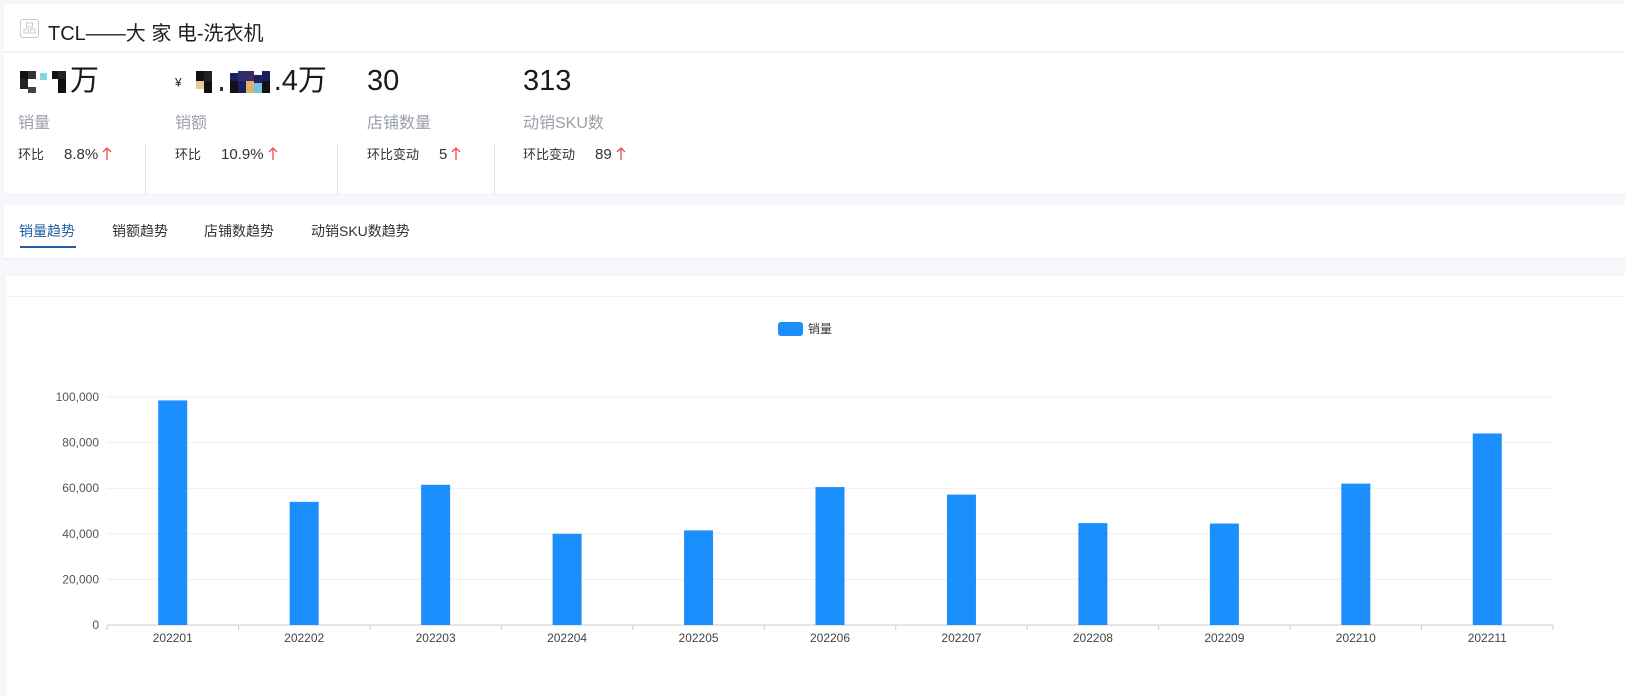  Describe the element at coordinates (78, 397) in the screenshot. I see `y-tick-label: 100,000` at that location.